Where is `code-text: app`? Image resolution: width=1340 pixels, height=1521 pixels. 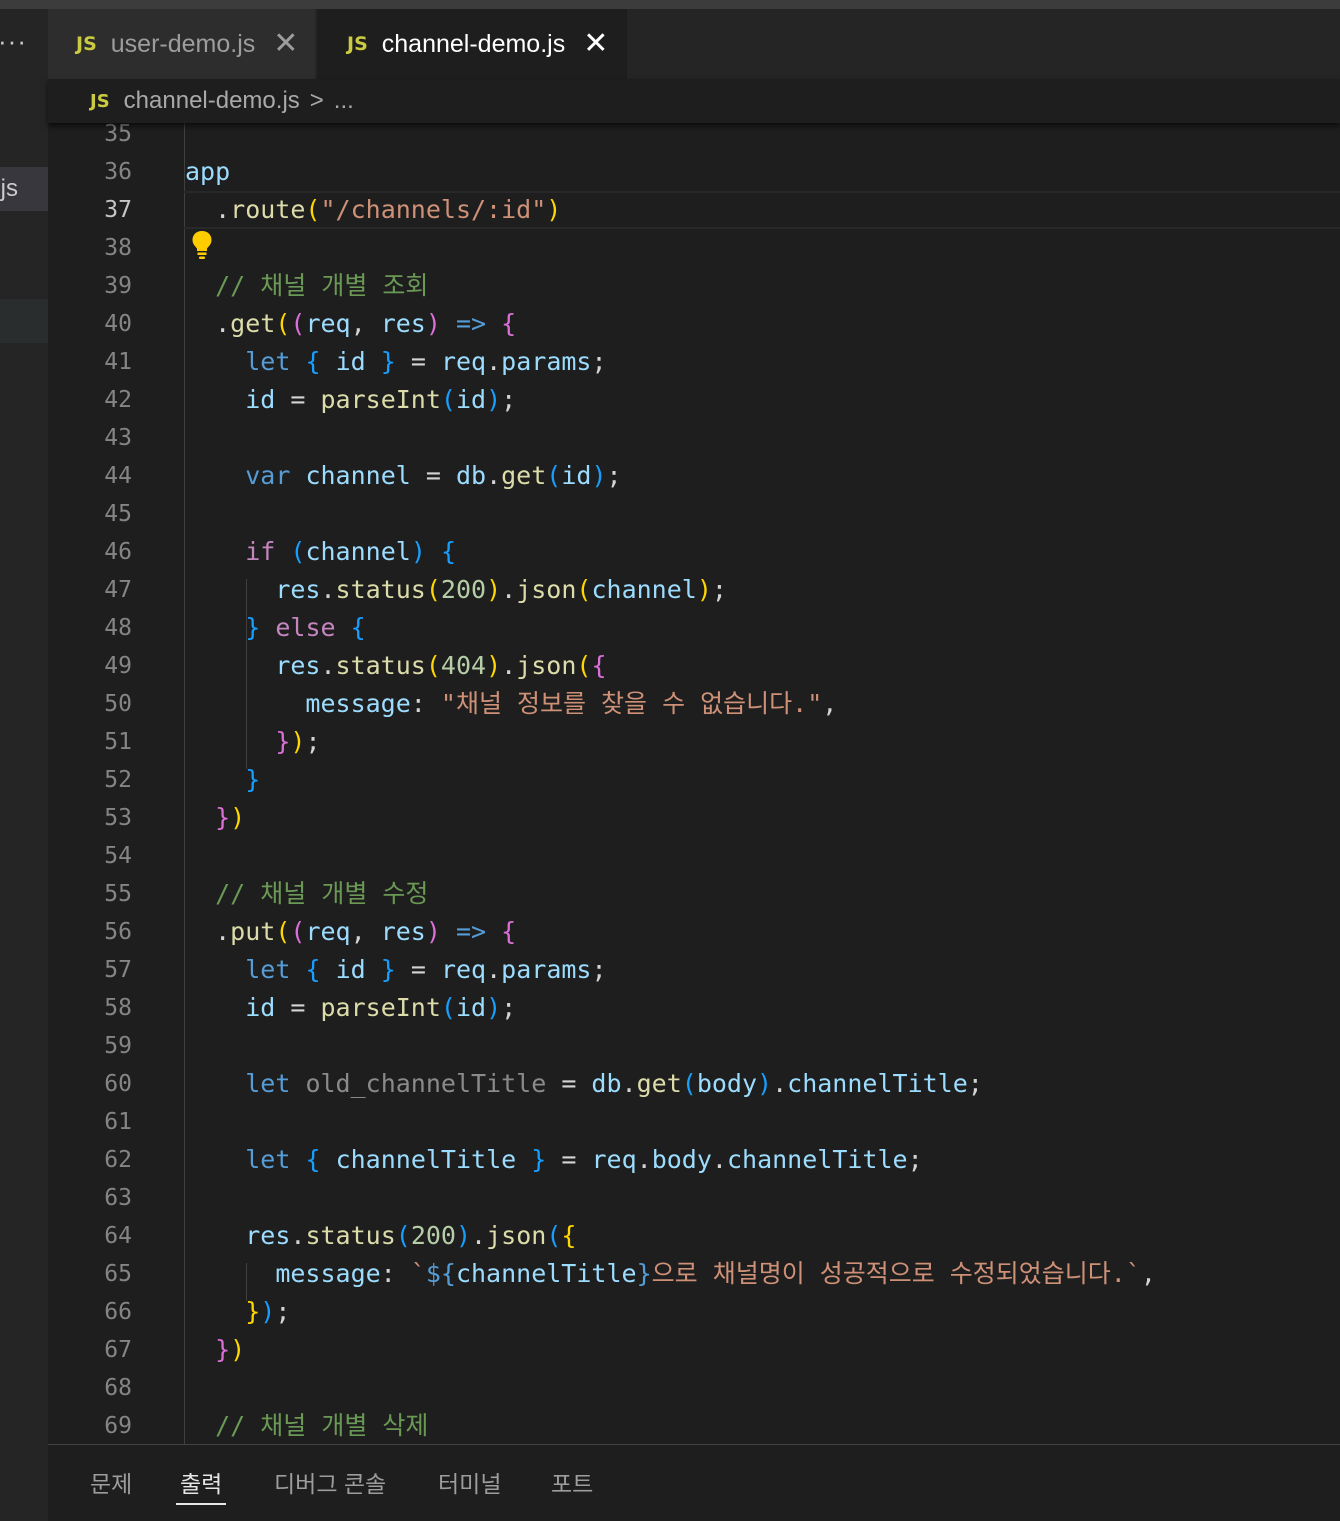
code-text: app is located at coordinates (208, 171).